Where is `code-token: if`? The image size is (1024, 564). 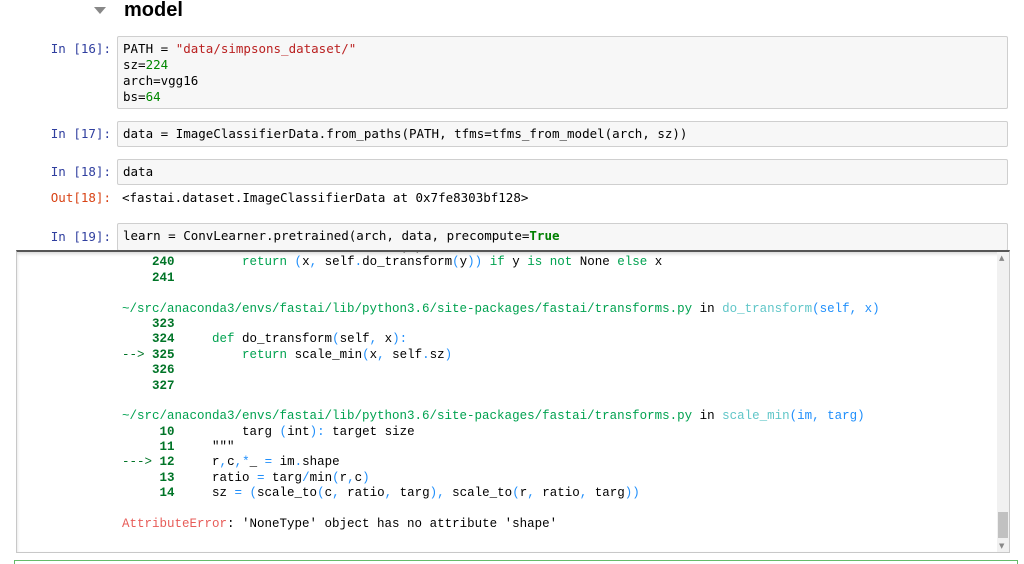
code-token: if is located at coordinates (493, 262).